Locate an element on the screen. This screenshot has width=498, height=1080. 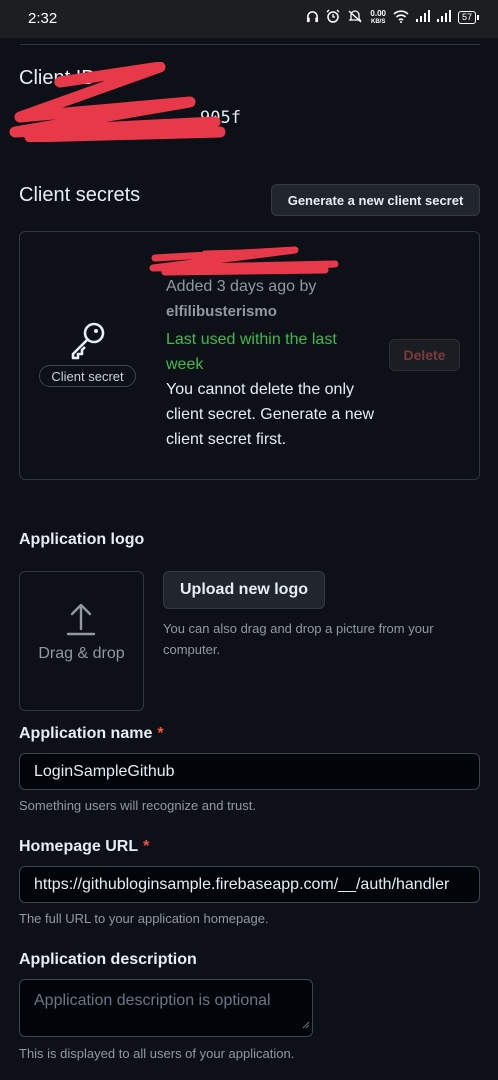
divider is located at coordinates (250, 44).